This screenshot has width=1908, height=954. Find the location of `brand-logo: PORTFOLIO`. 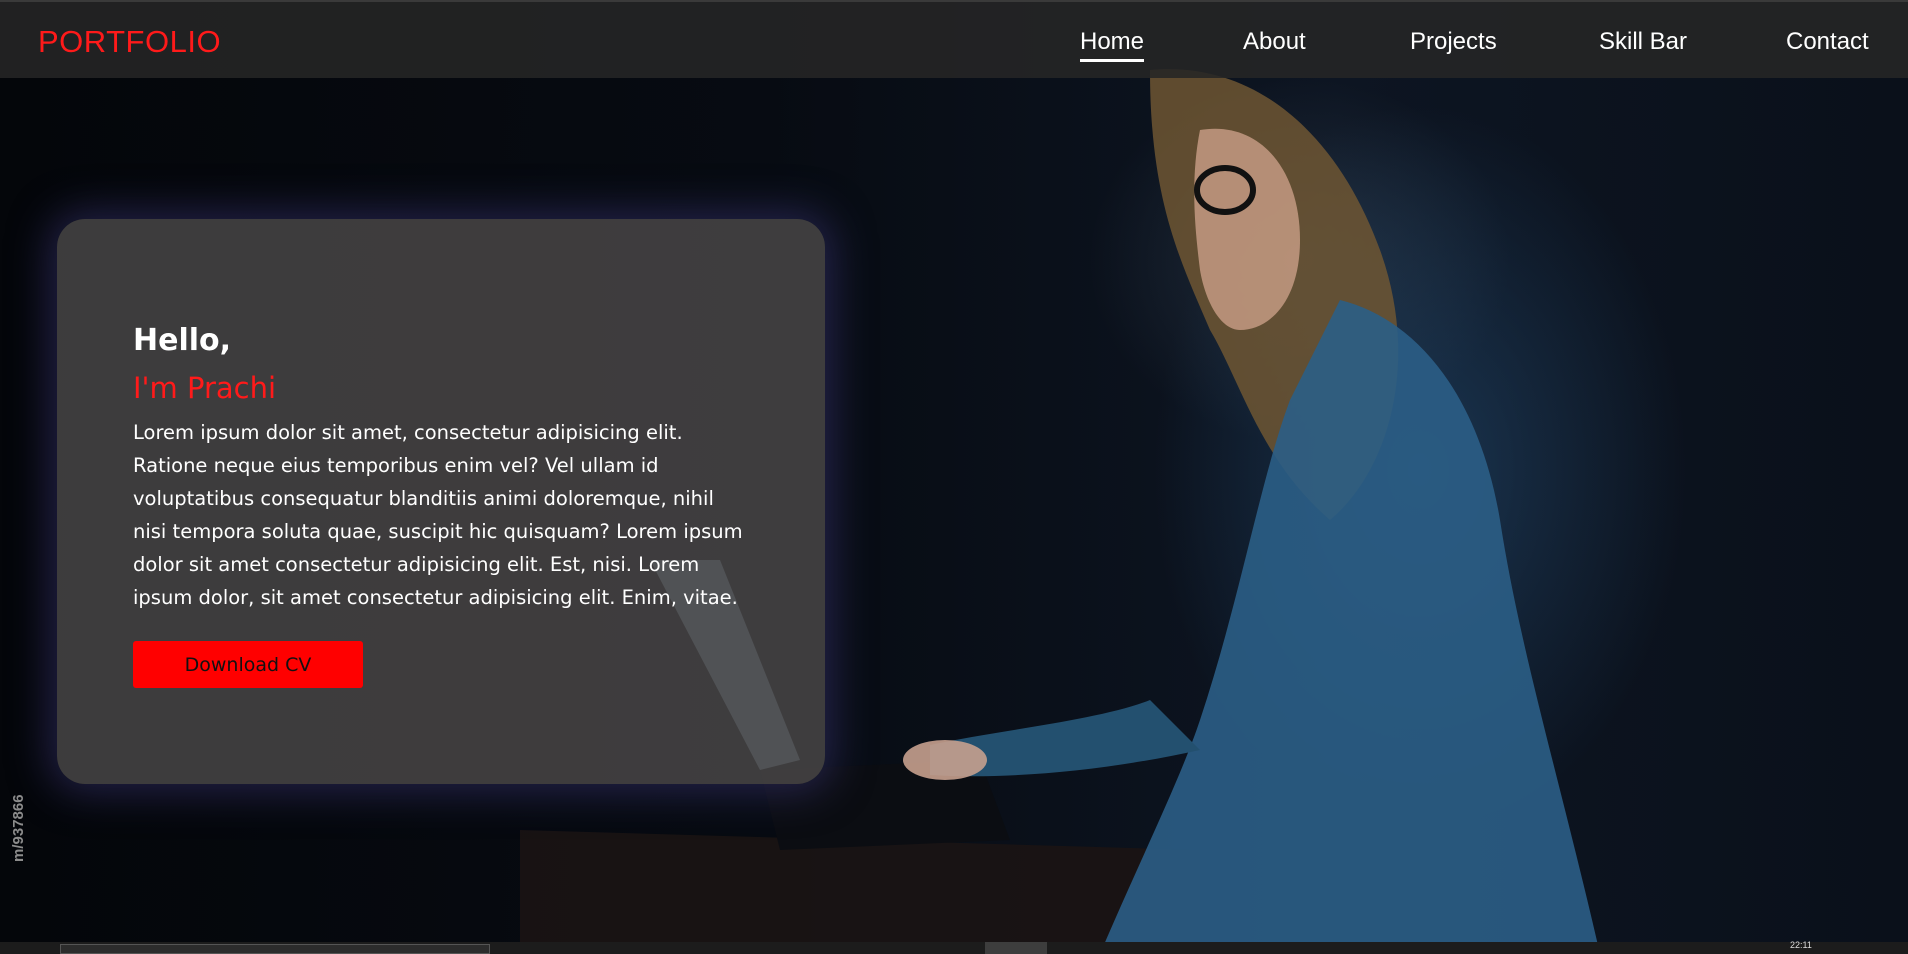

brand-logo: PORTFOLIO is located at coordinates (129, 42).